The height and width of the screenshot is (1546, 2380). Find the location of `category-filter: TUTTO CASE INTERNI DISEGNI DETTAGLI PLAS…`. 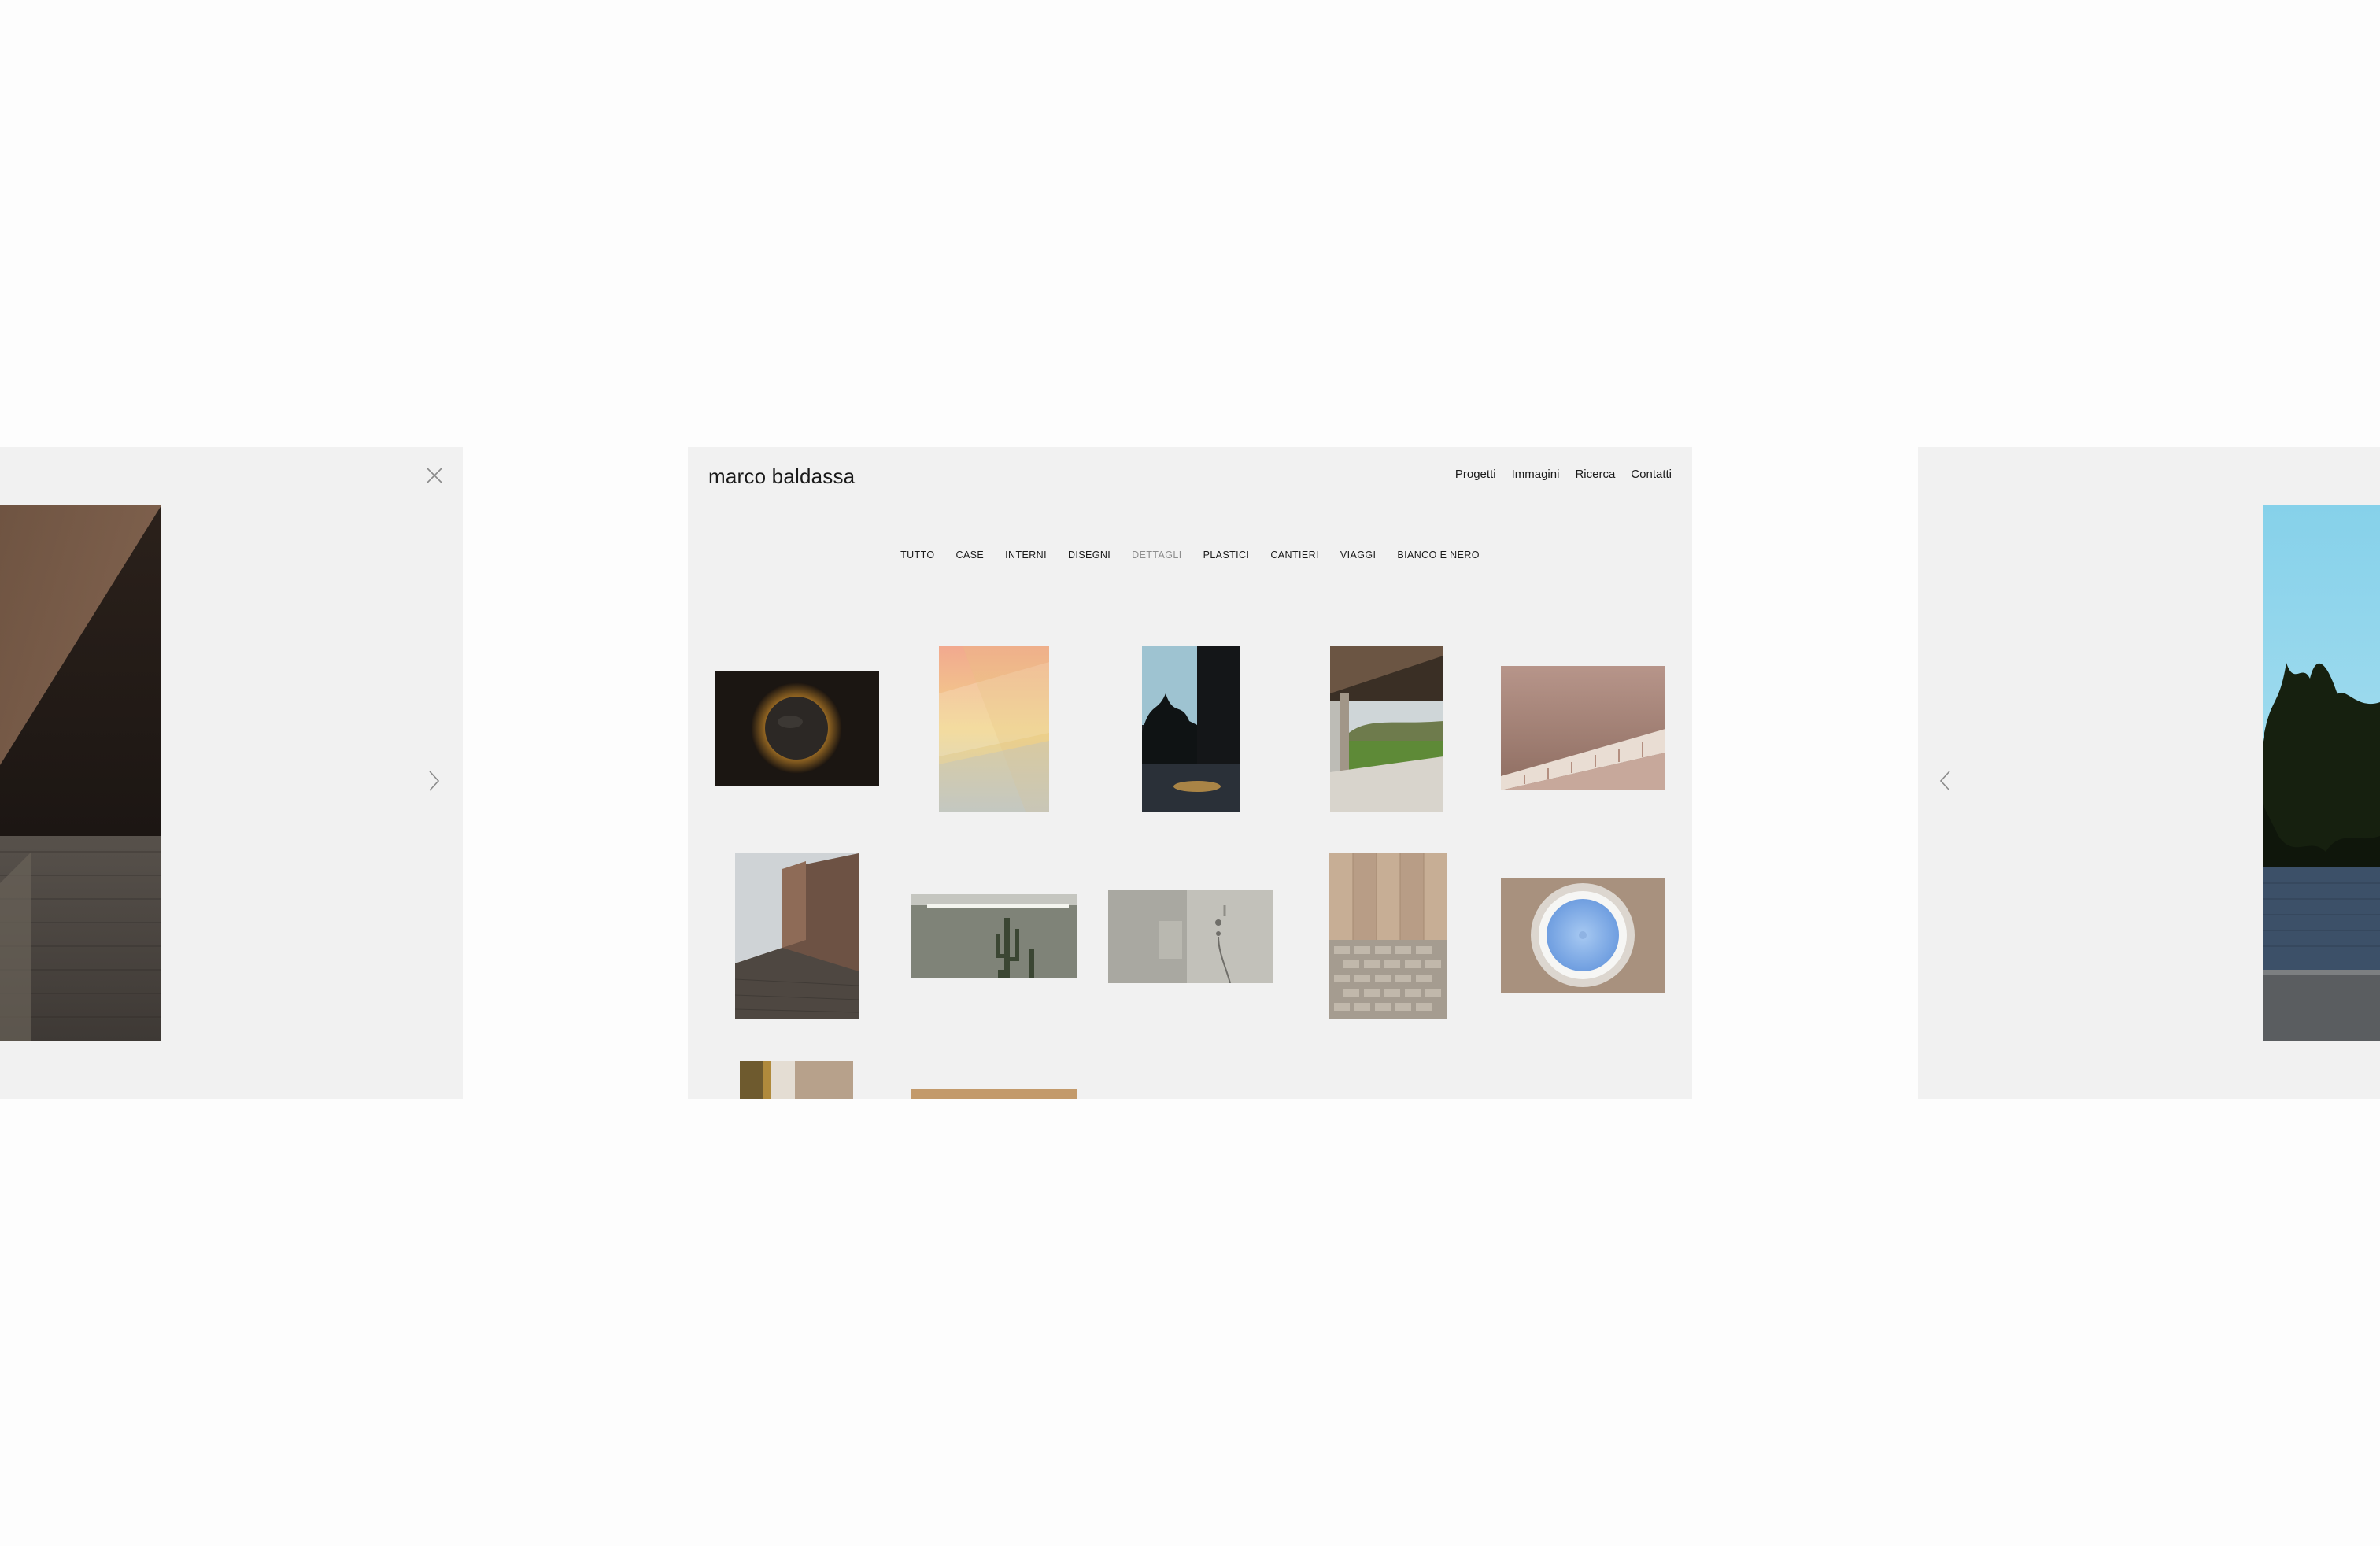

category-filter: TUTTO CASE INTERNI DISEGNI DETTAGLI PLAS… is located at coordinates (1190, 554).